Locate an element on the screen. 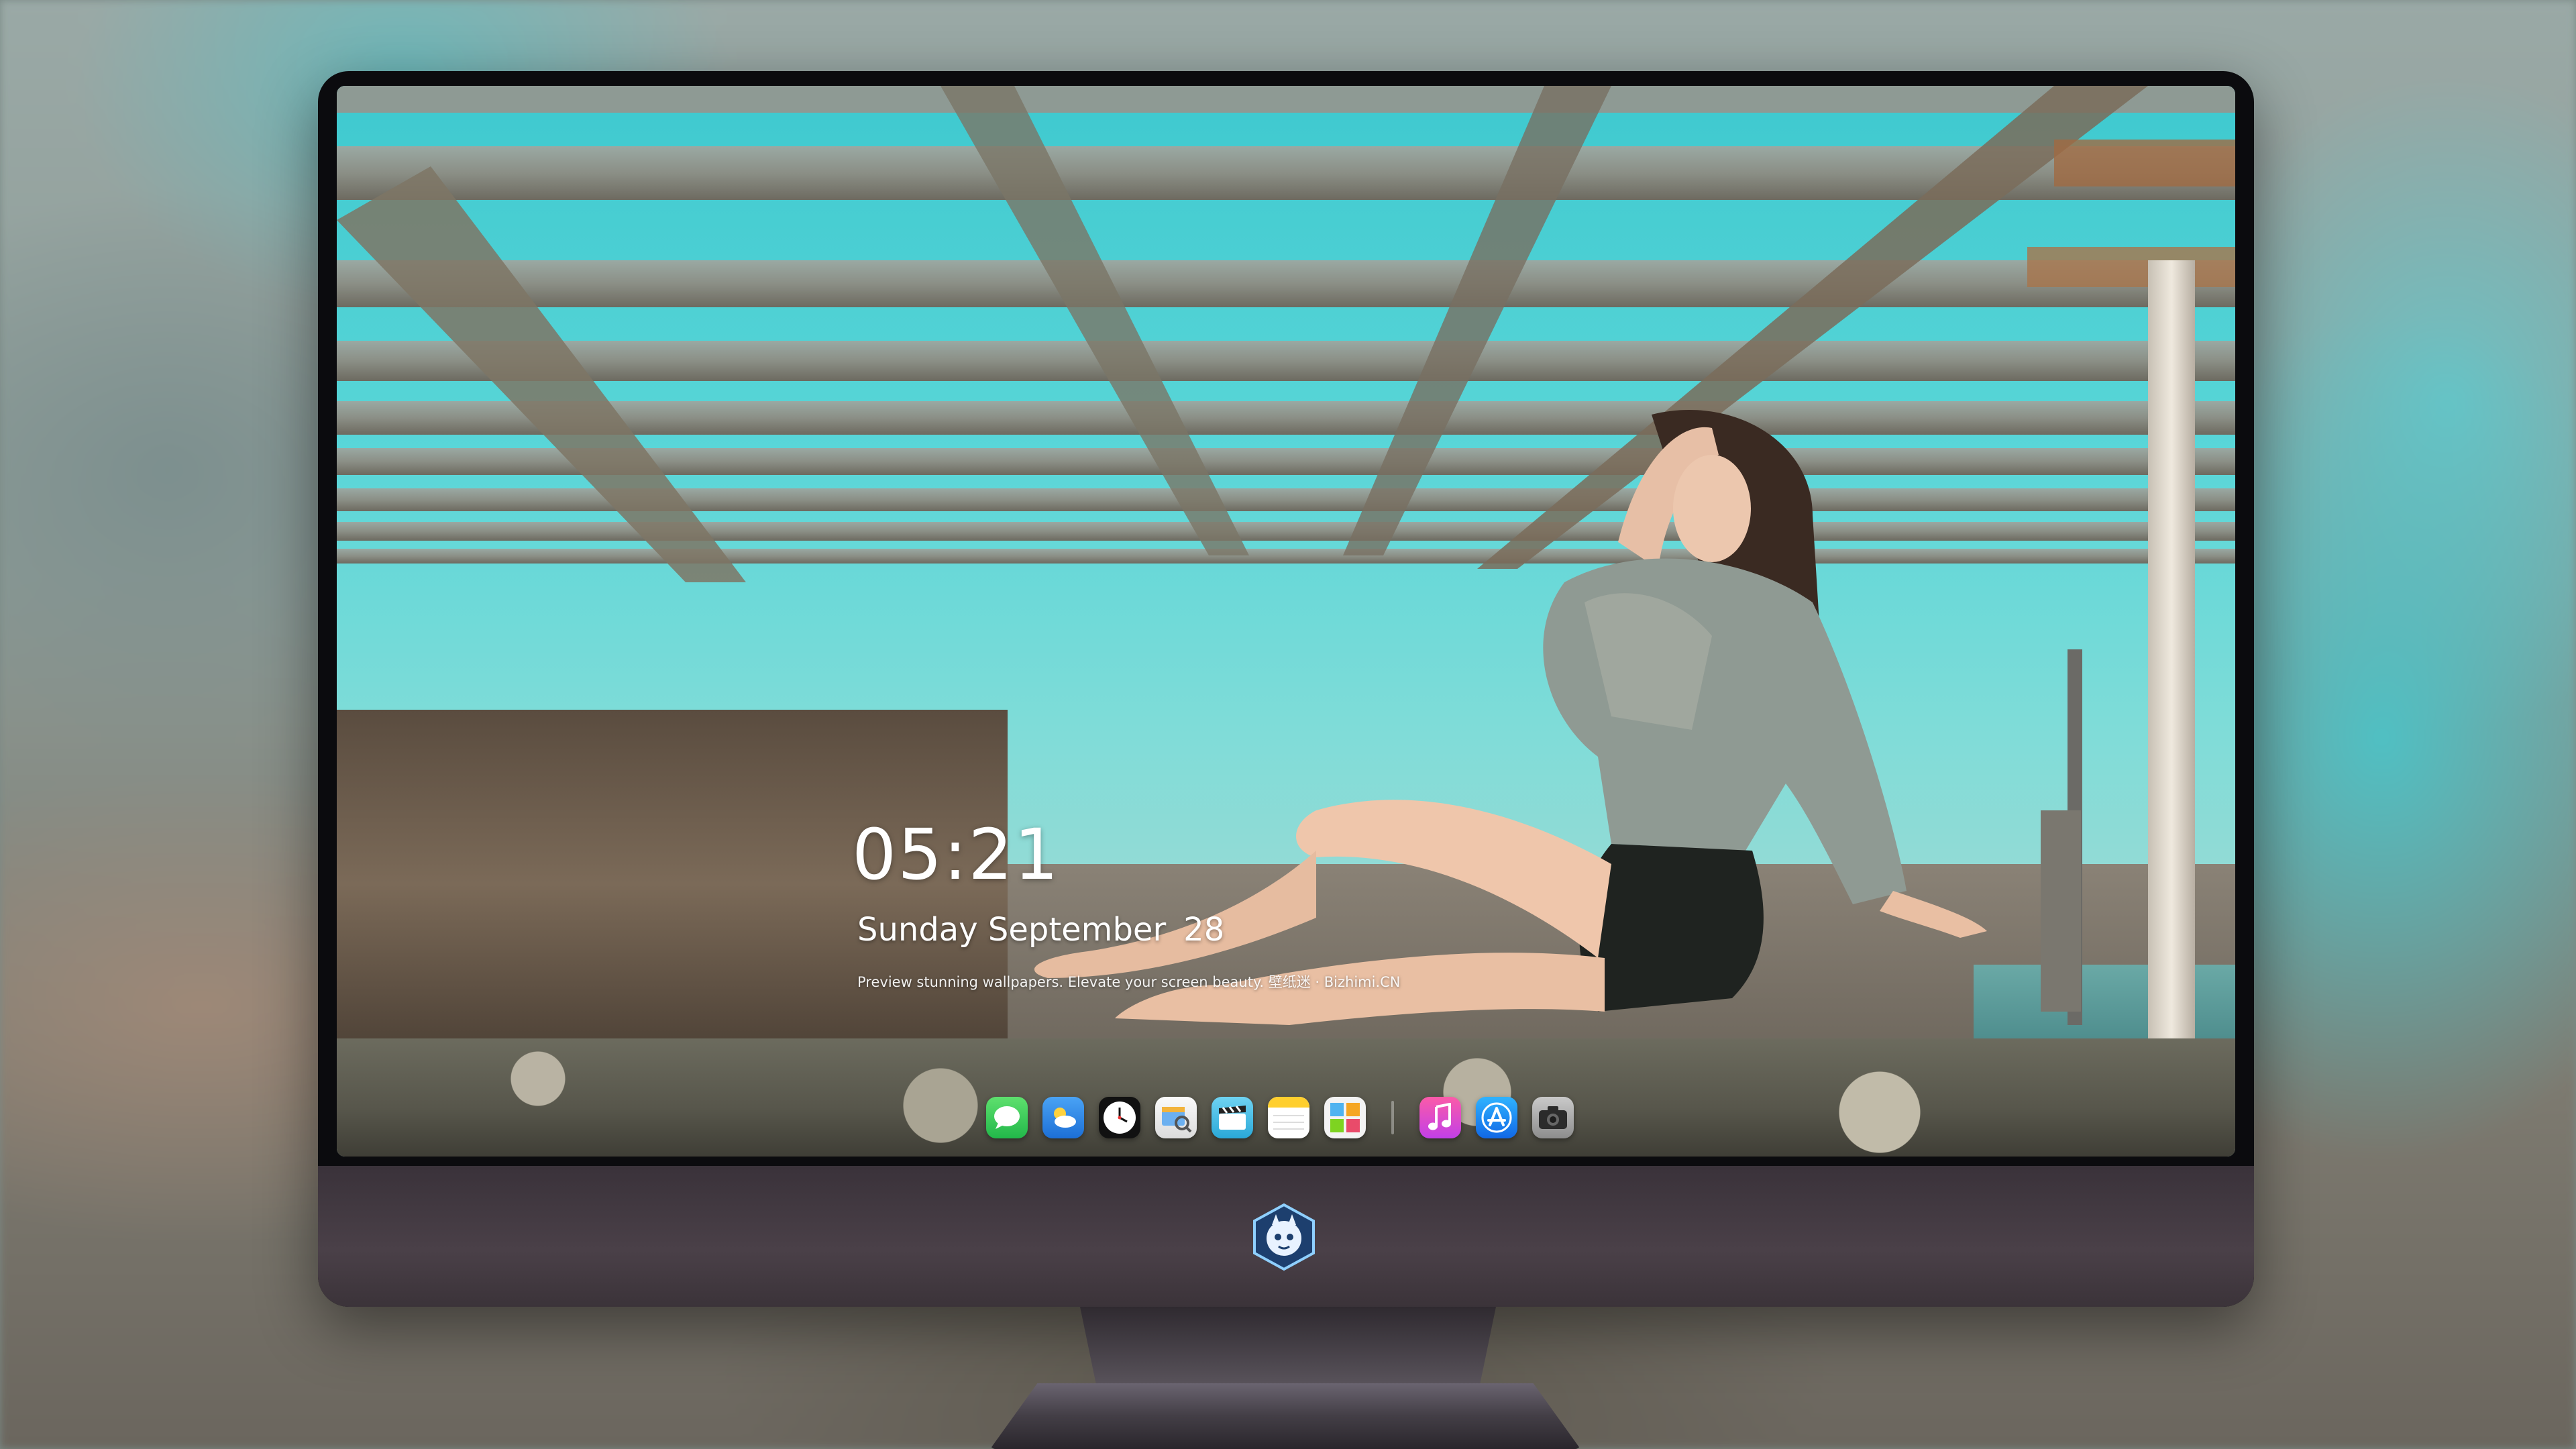 Image resolution: width=2576 pixels, height=1449 pixels. dock is located at coordinates (1280, 1117).